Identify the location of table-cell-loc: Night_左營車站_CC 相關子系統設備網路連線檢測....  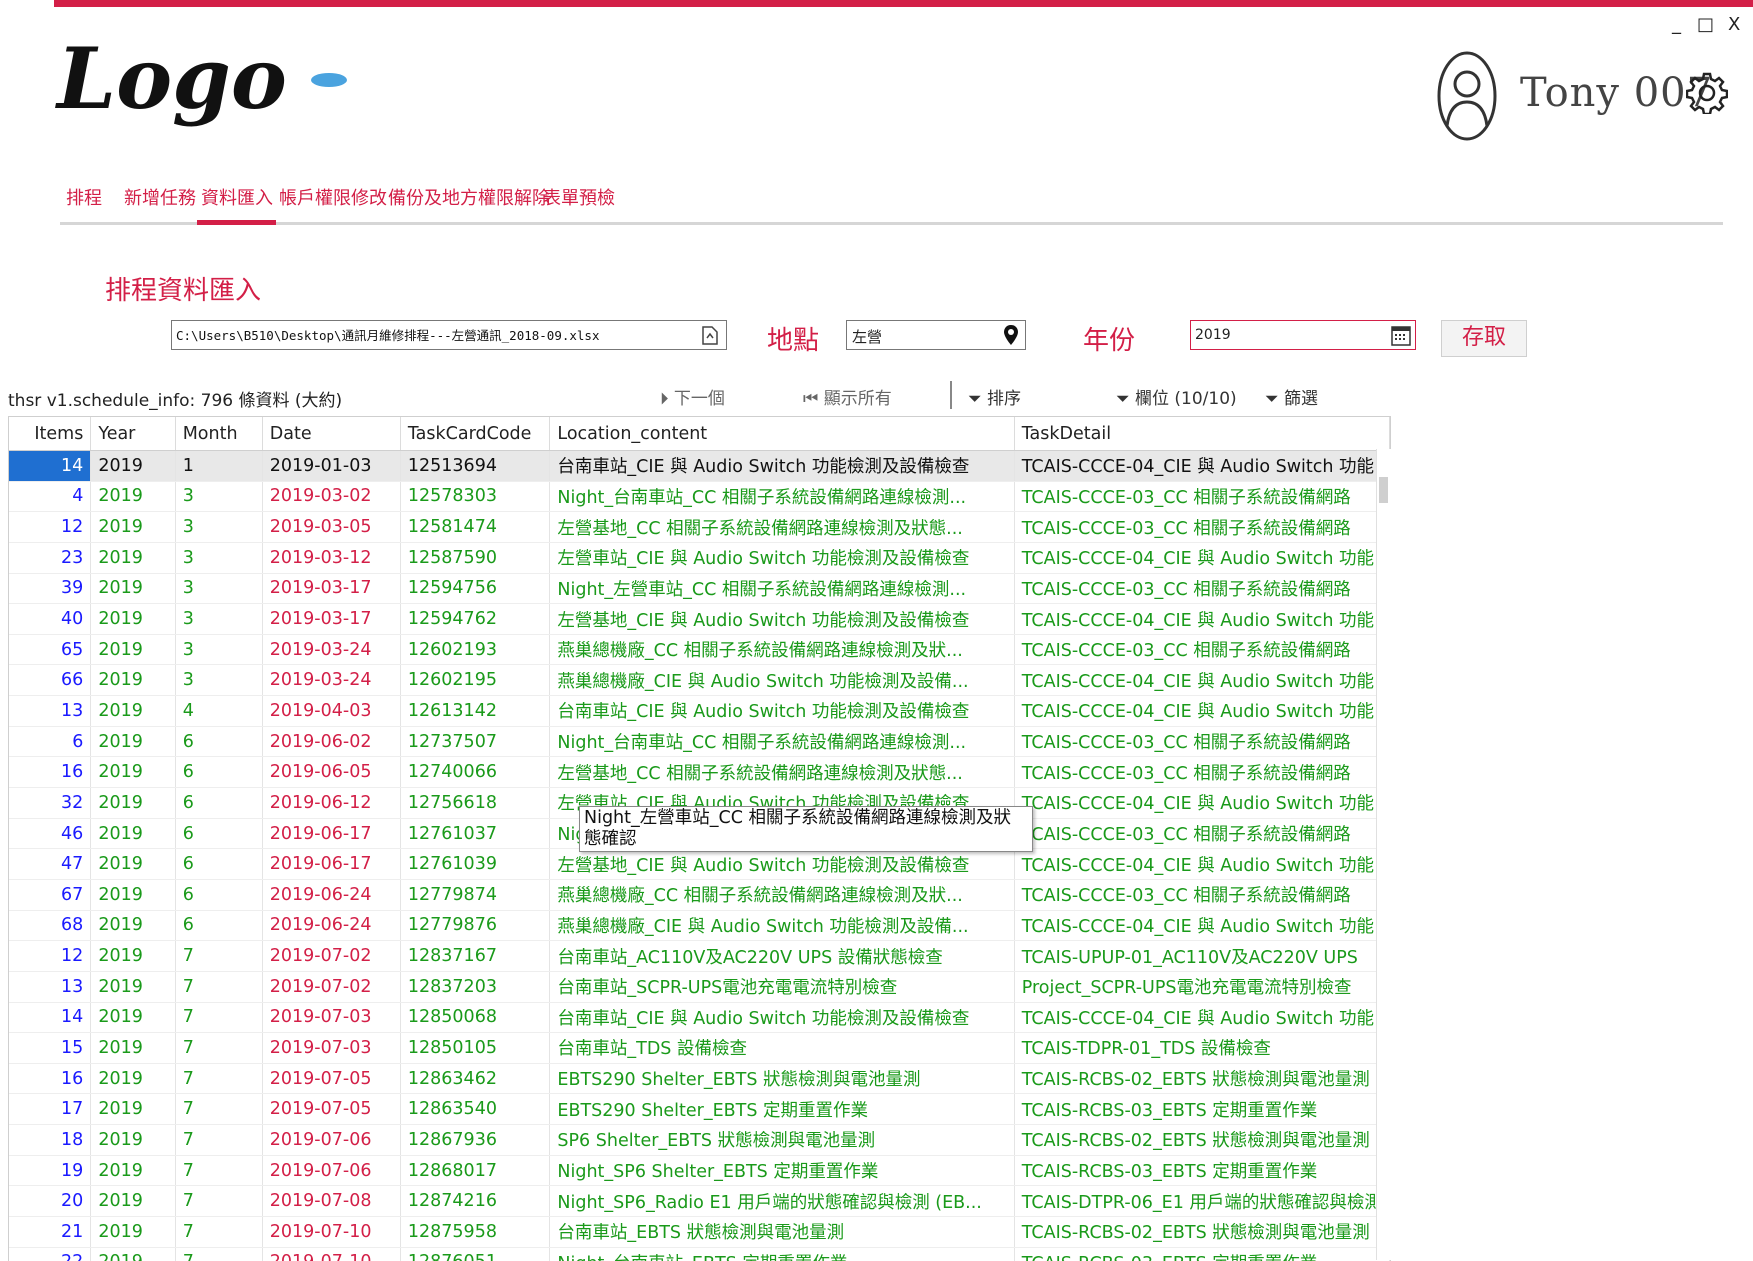
(782, 588).